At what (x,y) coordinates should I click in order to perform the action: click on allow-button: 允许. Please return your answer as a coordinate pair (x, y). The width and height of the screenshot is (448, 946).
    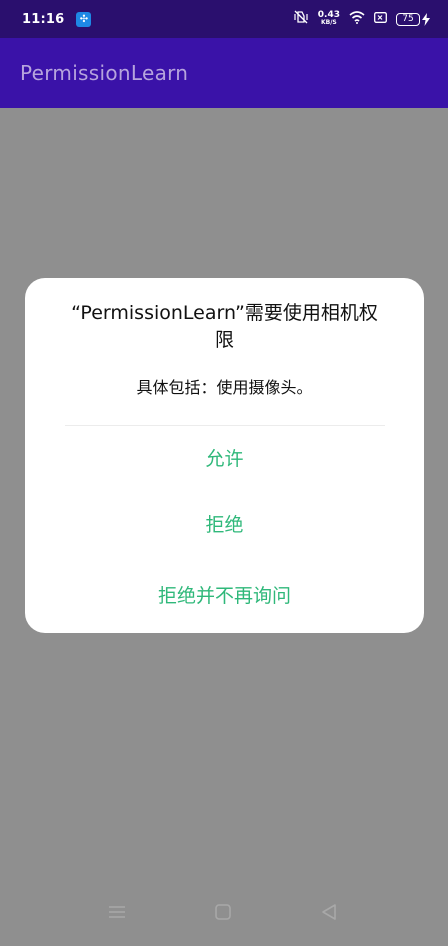
    Looking at the image, I should click on (224, 457).